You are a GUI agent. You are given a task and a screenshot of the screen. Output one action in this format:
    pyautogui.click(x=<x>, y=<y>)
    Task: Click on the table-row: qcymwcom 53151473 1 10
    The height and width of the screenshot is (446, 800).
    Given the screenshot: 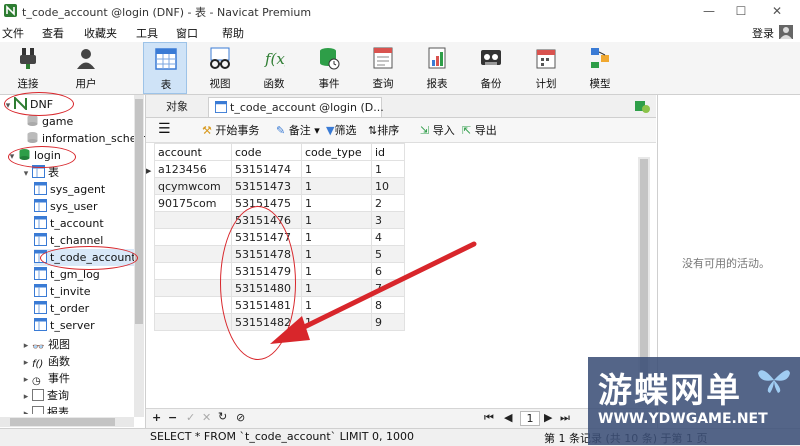 What is the action you would take?
    pyautogui.click(x=279, y=186)
    